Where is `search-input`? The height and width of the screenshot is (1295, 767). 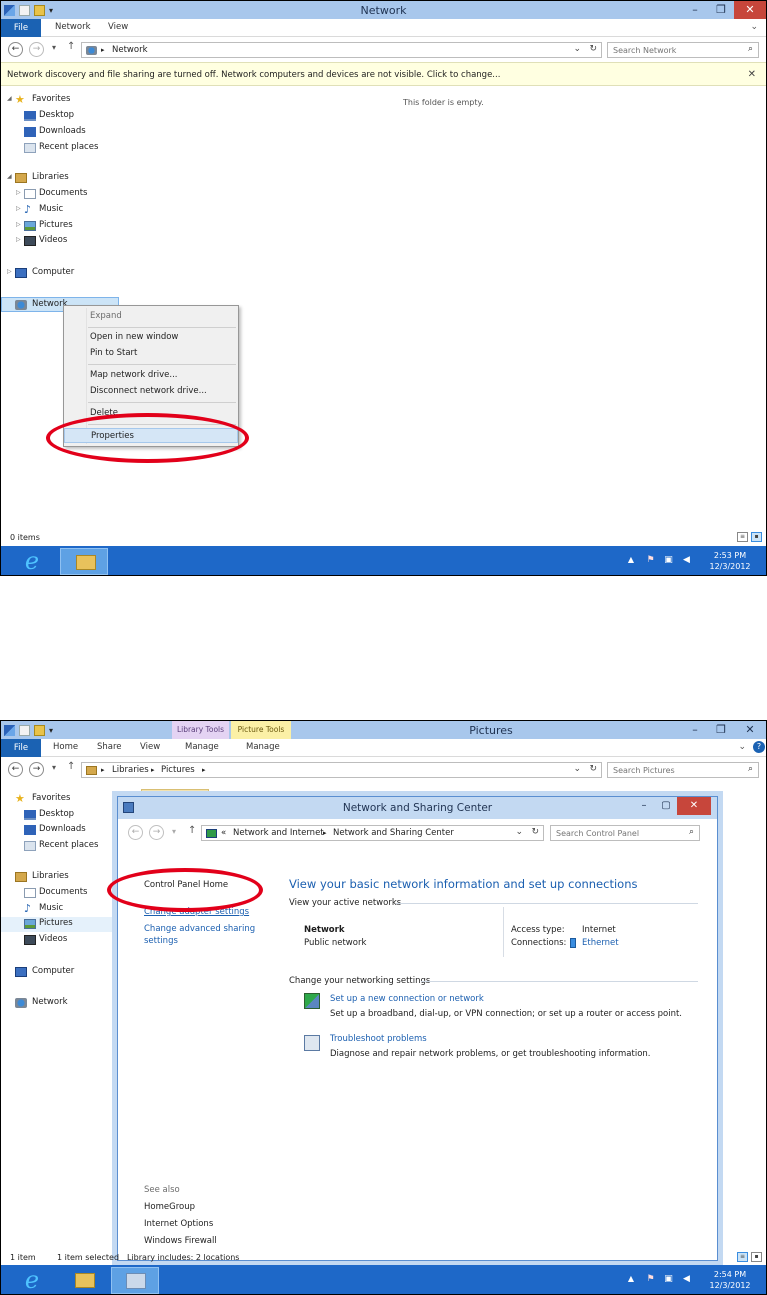 search-input is located at coordinates (683, 770).